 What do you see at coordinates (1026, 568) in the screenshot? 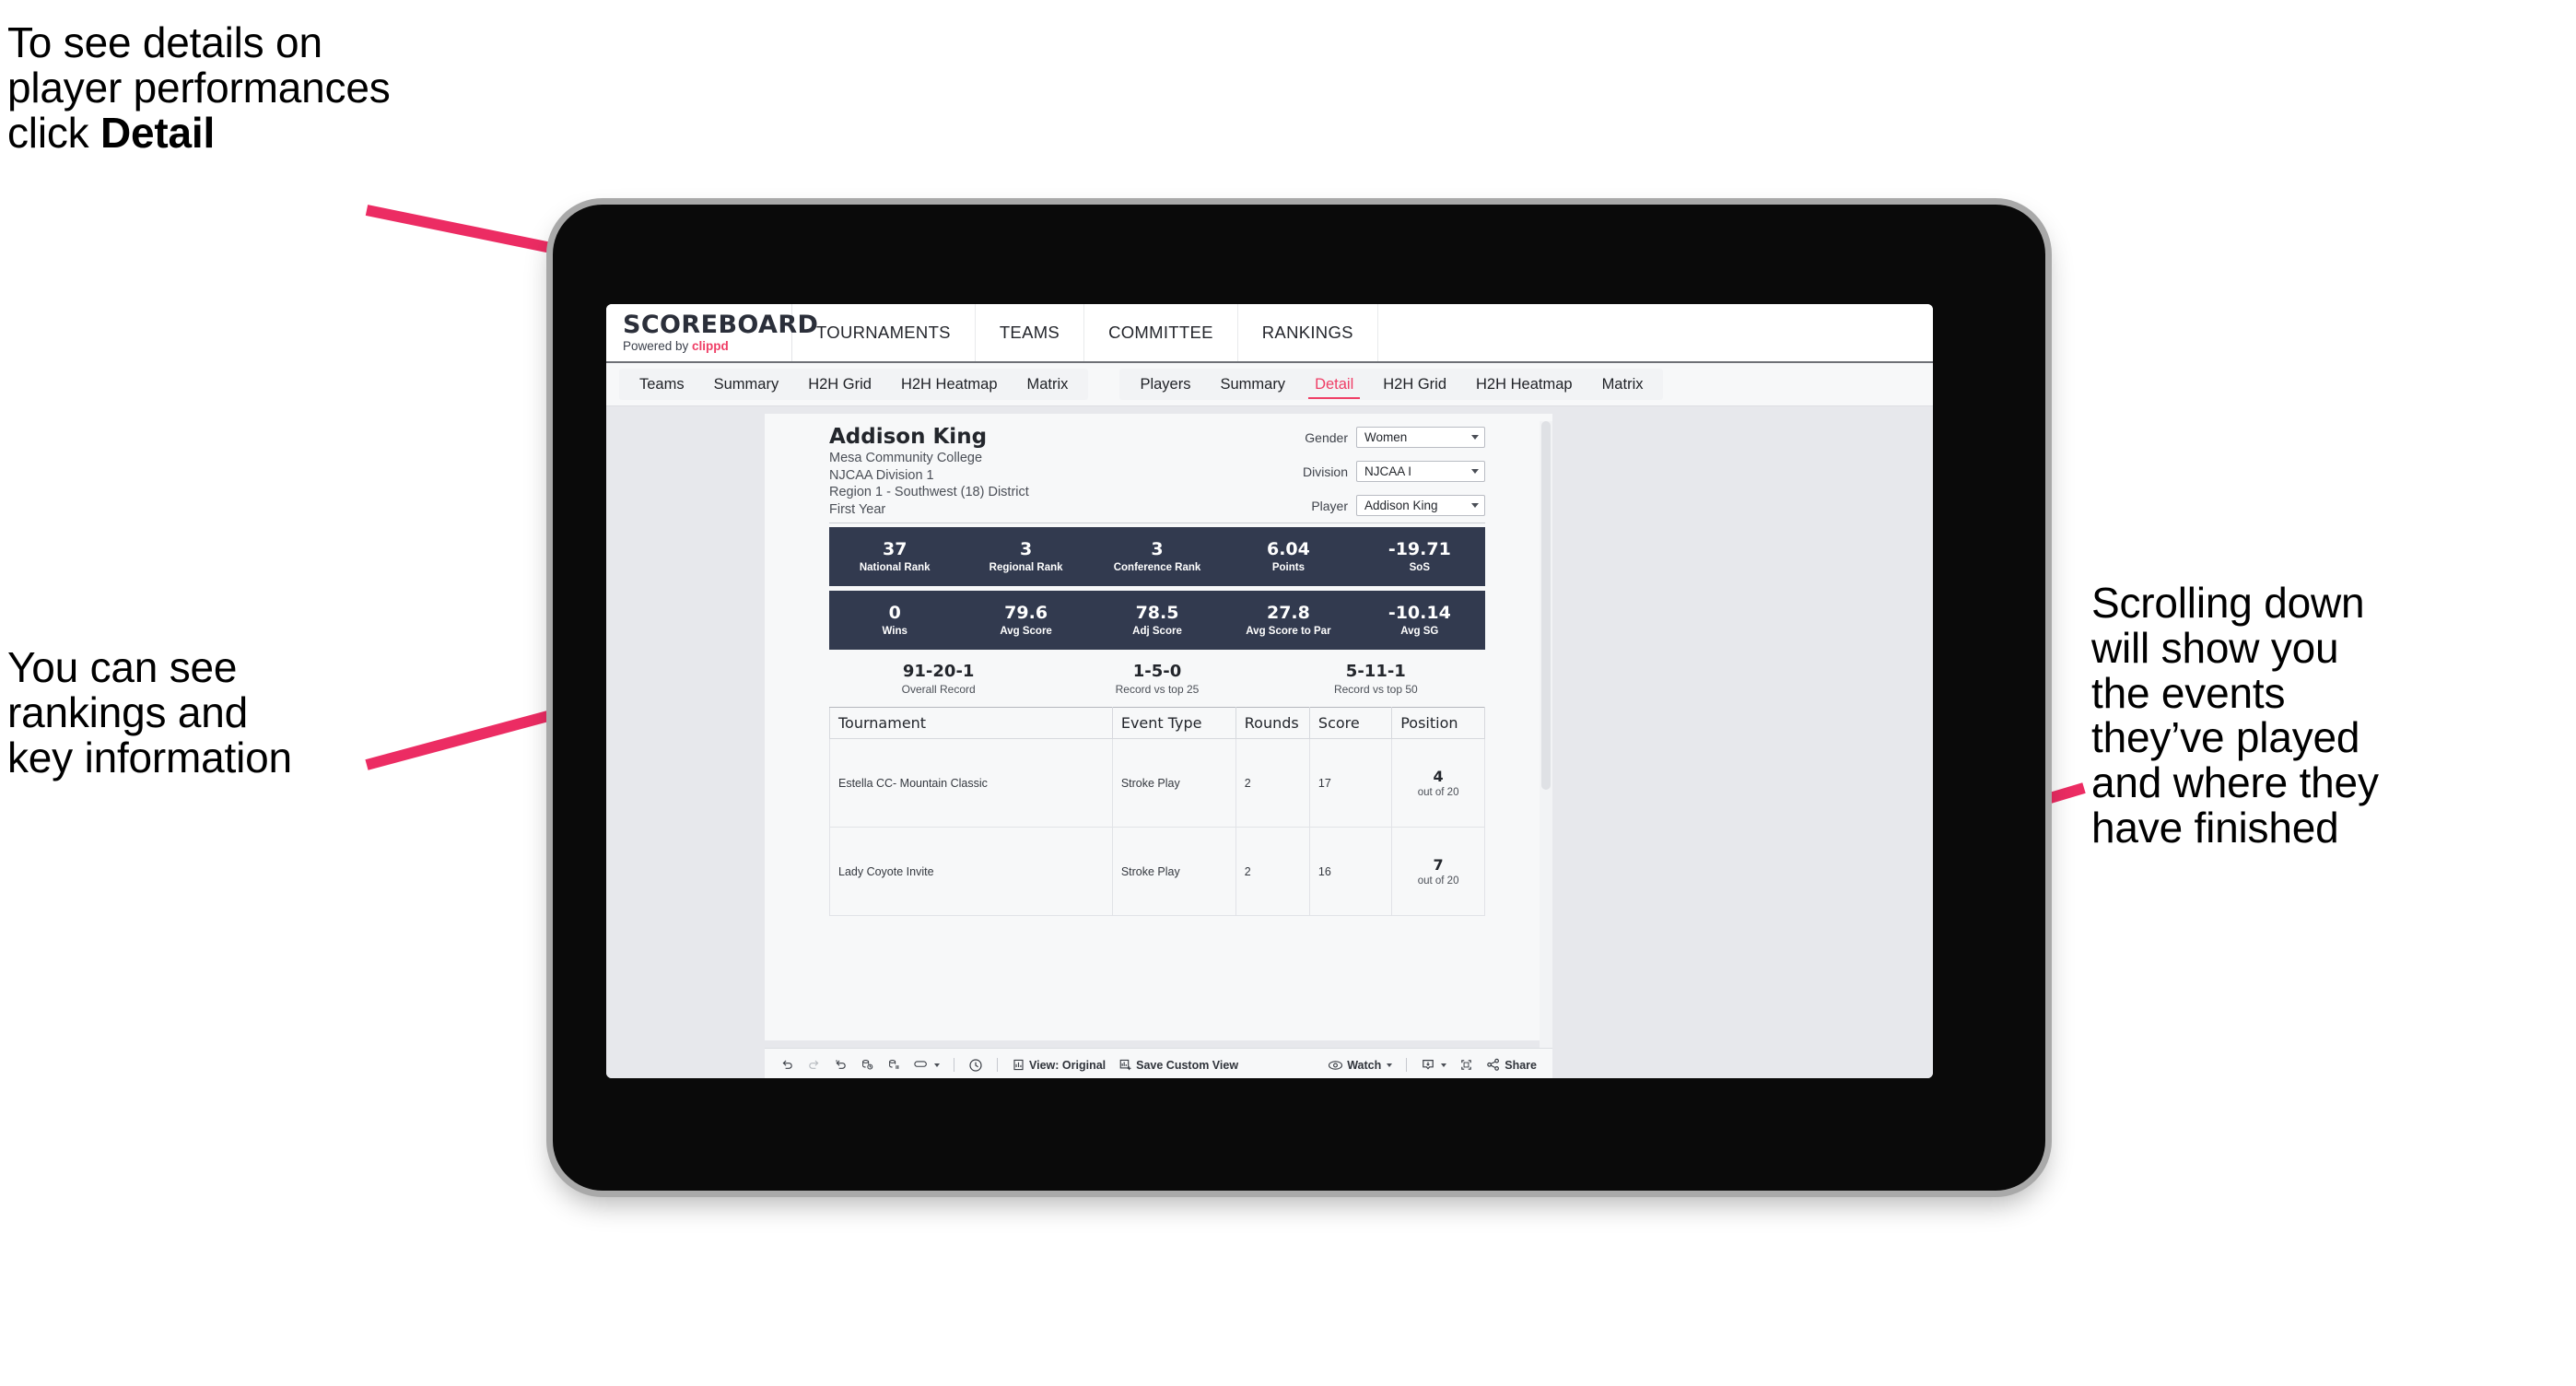
I see `stat-label: Regional Rank` at bounding box center [1026, 568].